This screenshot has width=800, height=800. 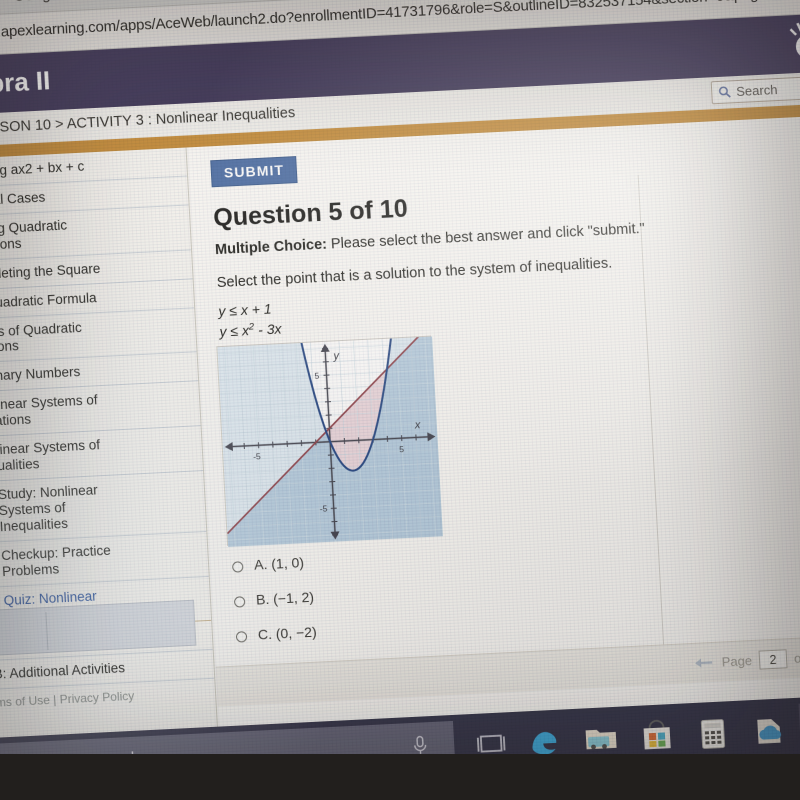 I want to click on search-input: Search, so click(x=755, y=90).